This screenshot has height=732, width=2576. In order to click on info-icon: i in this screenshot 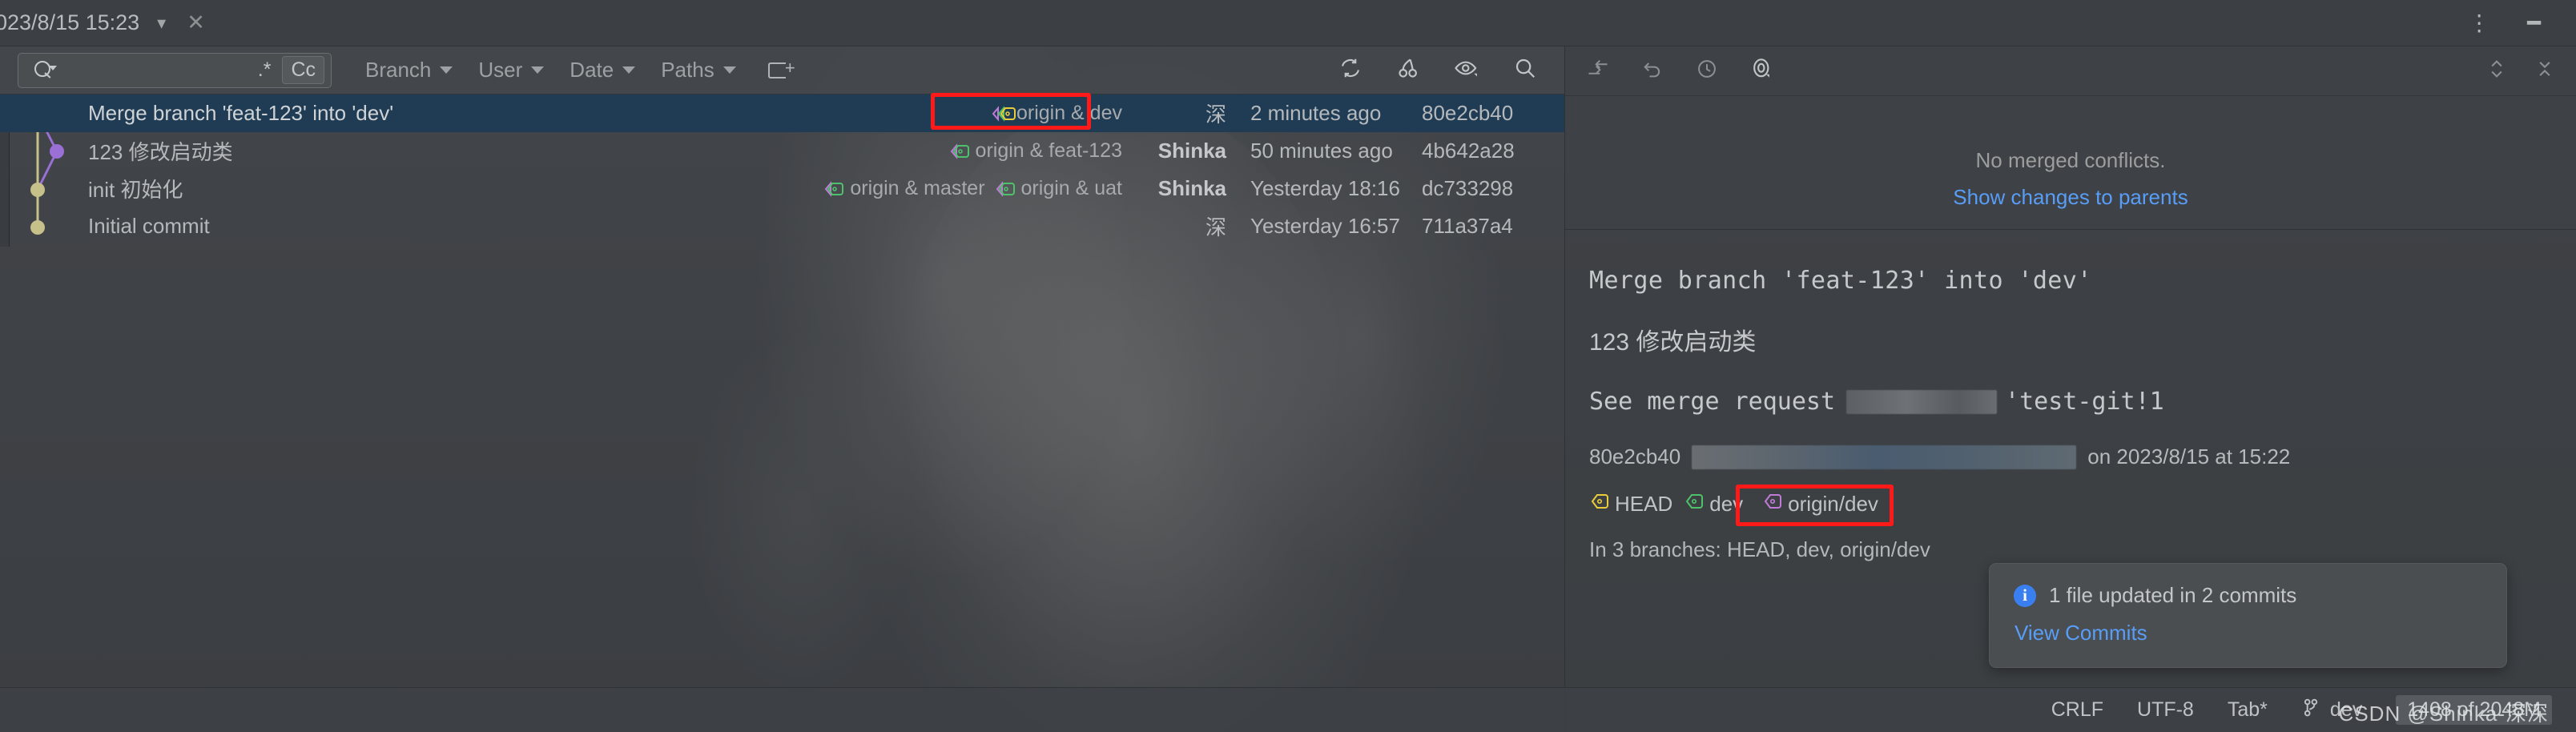, I will do `click(2025, 595)`.